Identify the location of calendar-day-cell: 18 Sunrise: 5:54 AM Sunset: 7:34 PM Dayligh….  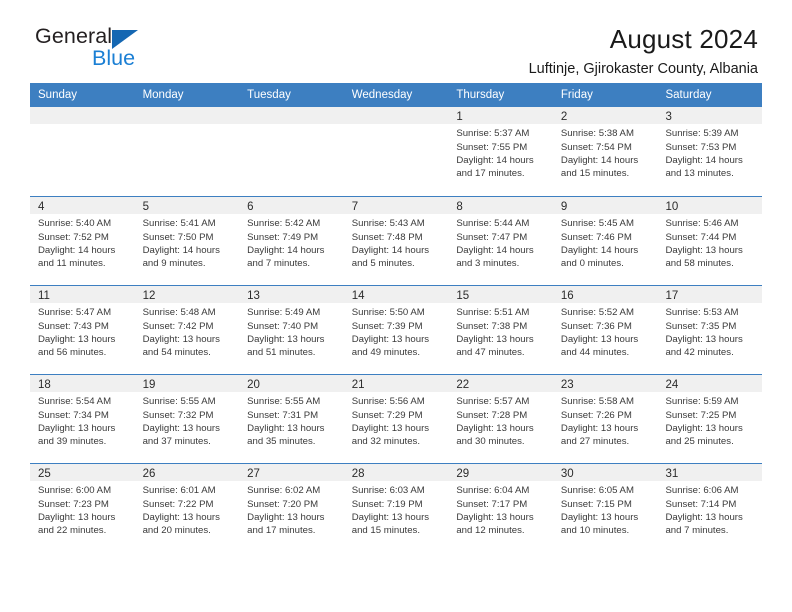
(82, 419).